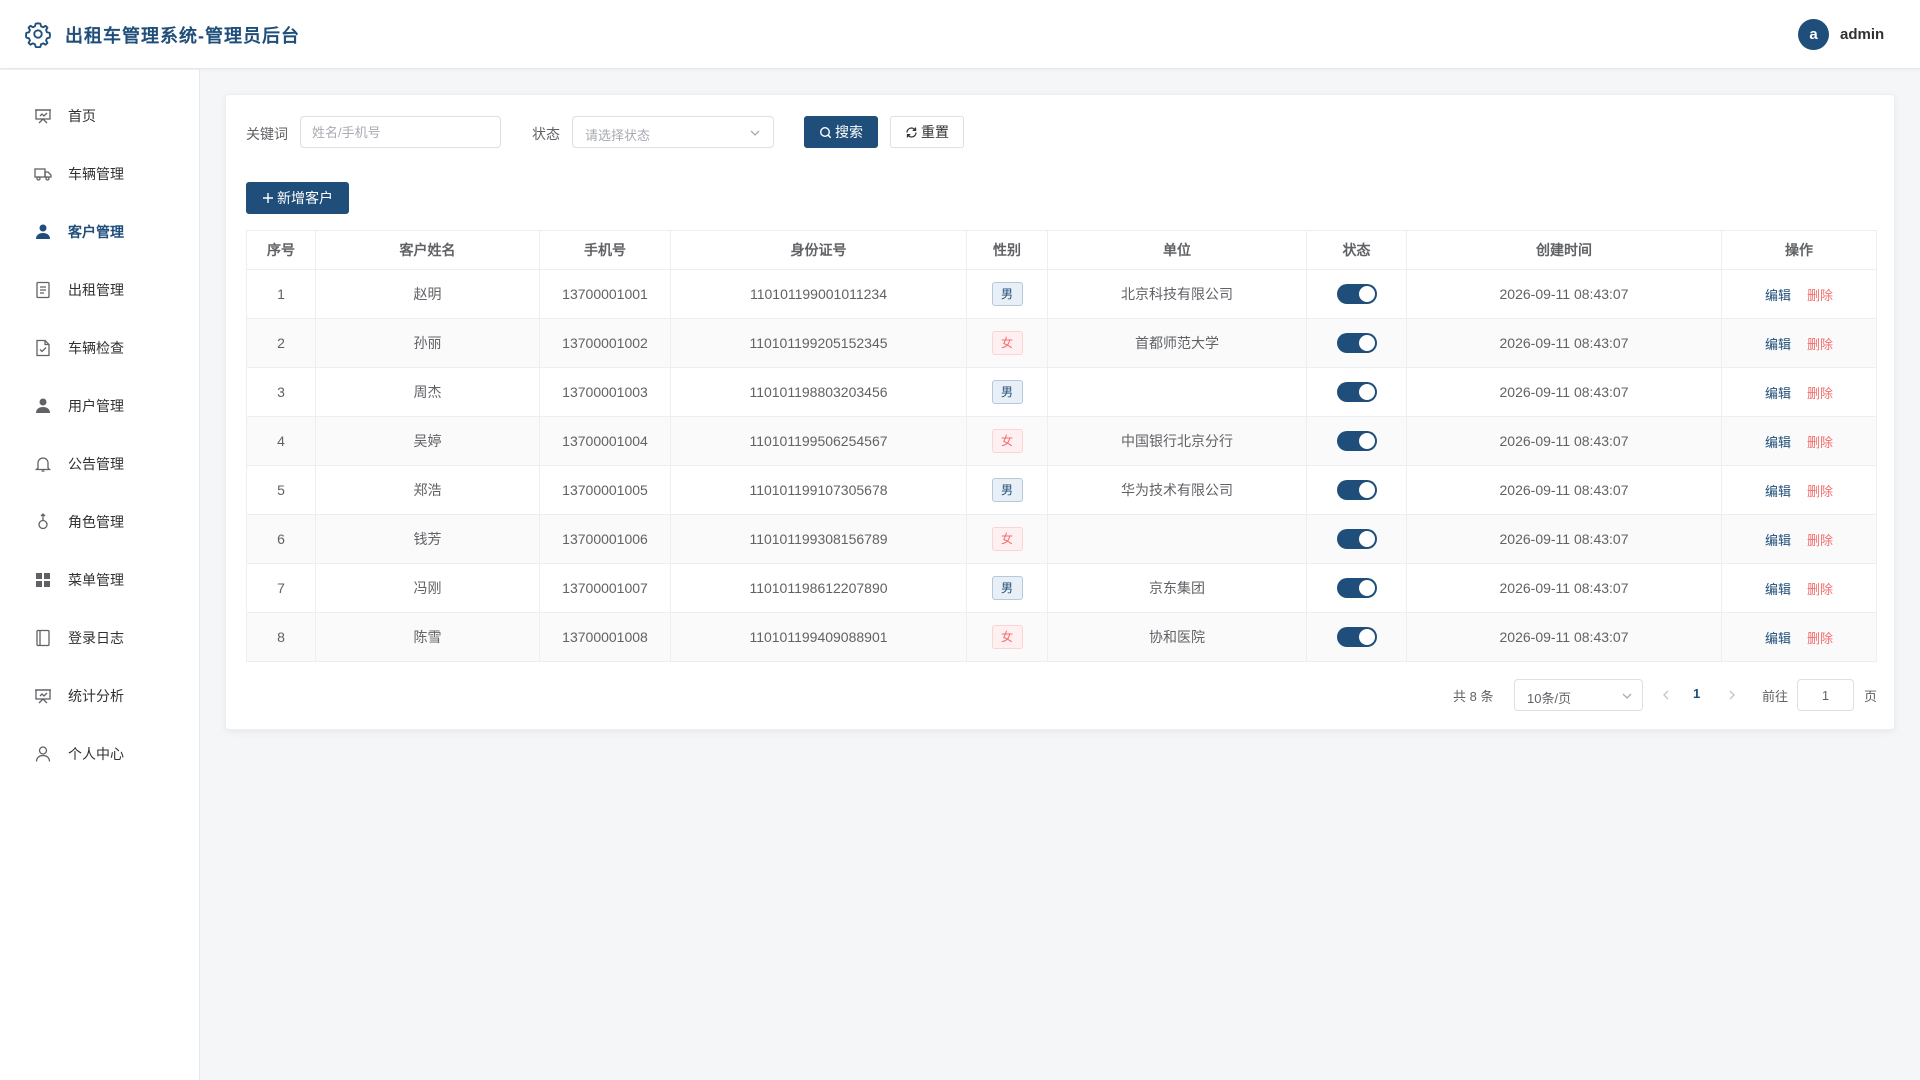  I want to click on sidebar-item-label: 公告管理, so click(96, 464).